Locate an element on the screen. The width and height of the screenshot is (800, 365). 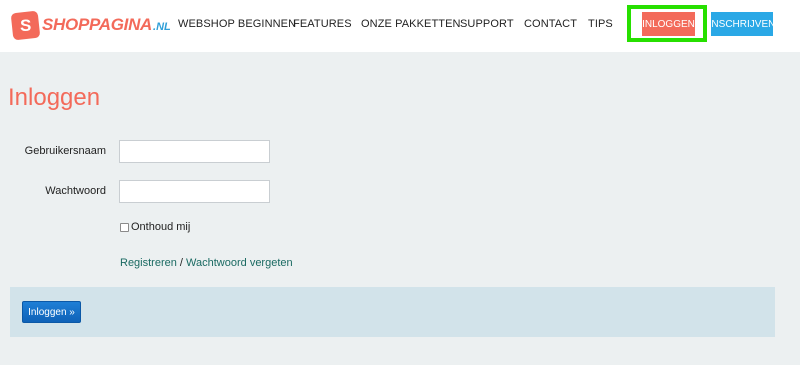
remember-me: Onthoud mij is located at coordinates (155, 227).